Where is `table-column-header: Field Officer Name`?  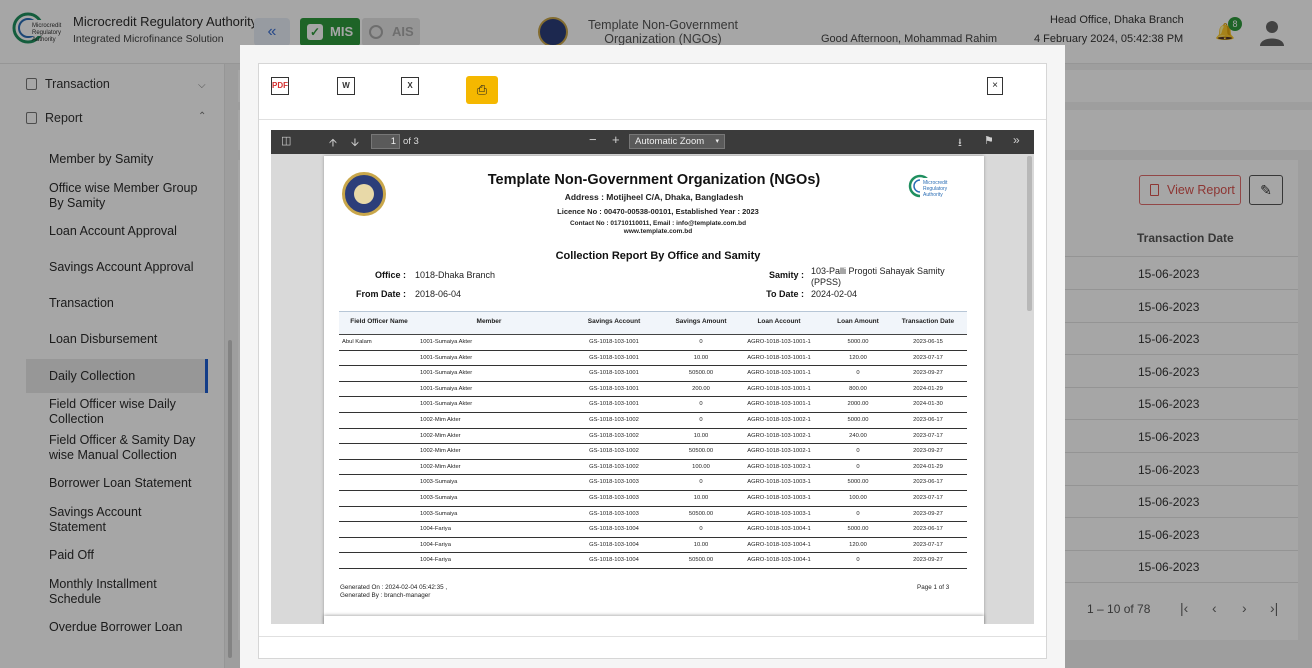 table-column-header: Field Officer Name is located at coordinates (379, 321).